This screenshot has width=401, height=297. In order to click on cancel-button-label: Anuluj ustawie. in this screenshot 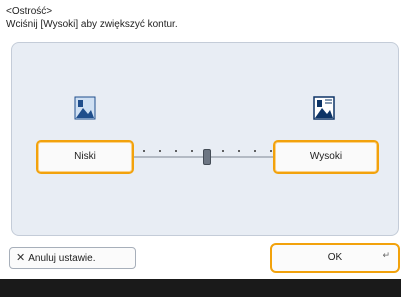, I will do `click(62, 258)`.